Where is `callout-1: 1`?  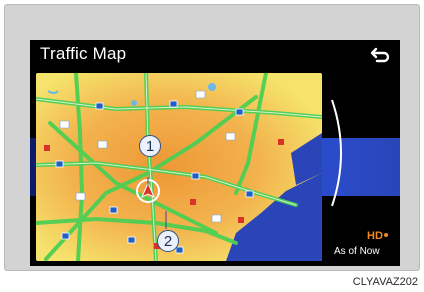
callout-1: 1 is located at coordinates (150, 146).